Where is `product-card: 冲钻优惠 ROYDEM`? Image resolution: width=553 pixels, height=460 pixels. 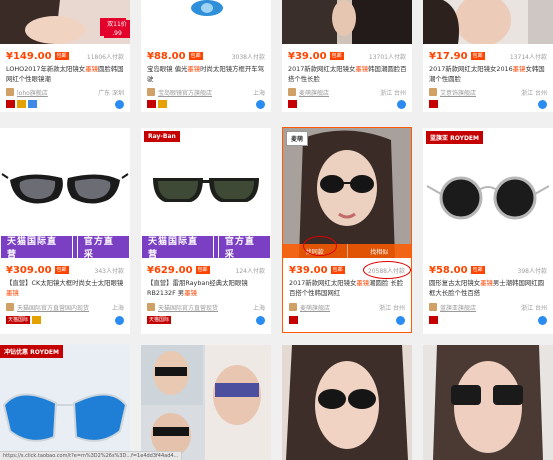
product-card: 冲钻优惠 ROYDEM is located at coordinates (65, 402).